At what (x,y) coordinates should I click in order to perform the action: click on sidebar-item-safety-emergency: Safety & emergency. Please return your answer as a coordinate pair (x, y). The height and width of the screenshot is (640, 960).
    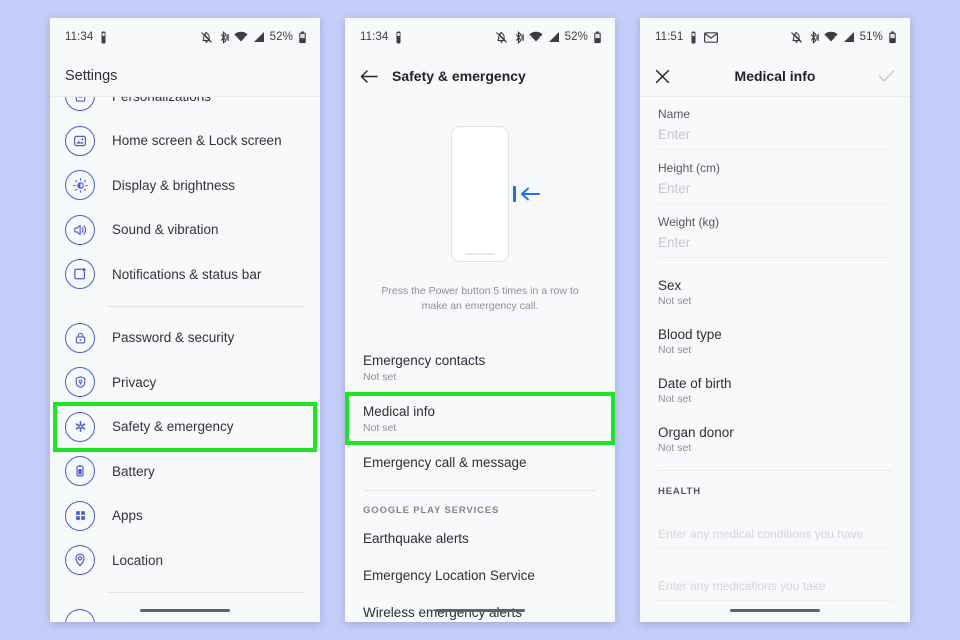
    Looking at the image, I should click on (185, 426).